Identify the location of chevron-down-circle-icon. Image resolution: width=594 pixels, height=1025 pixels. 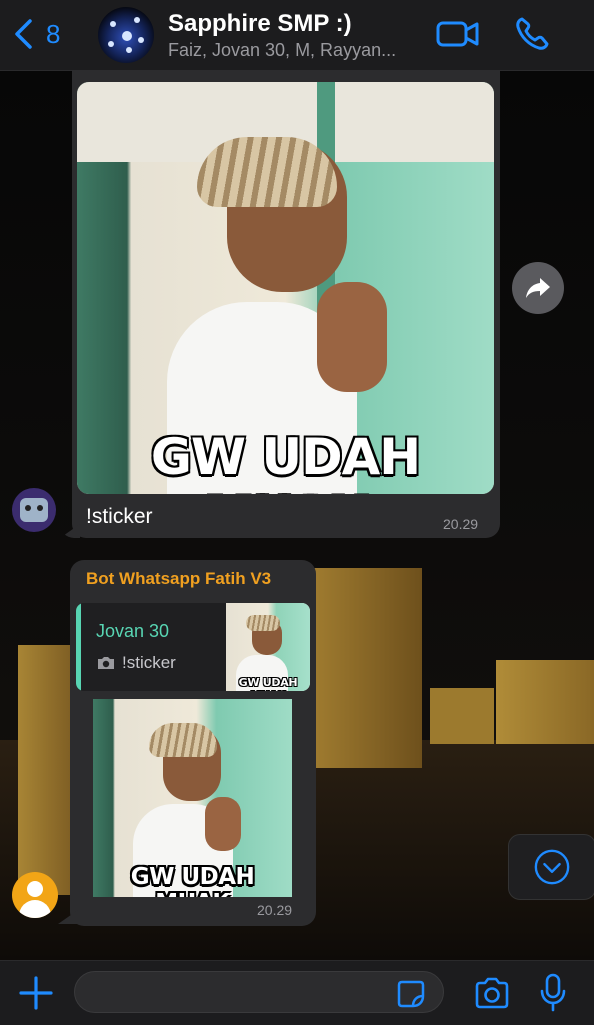
(552, 867).